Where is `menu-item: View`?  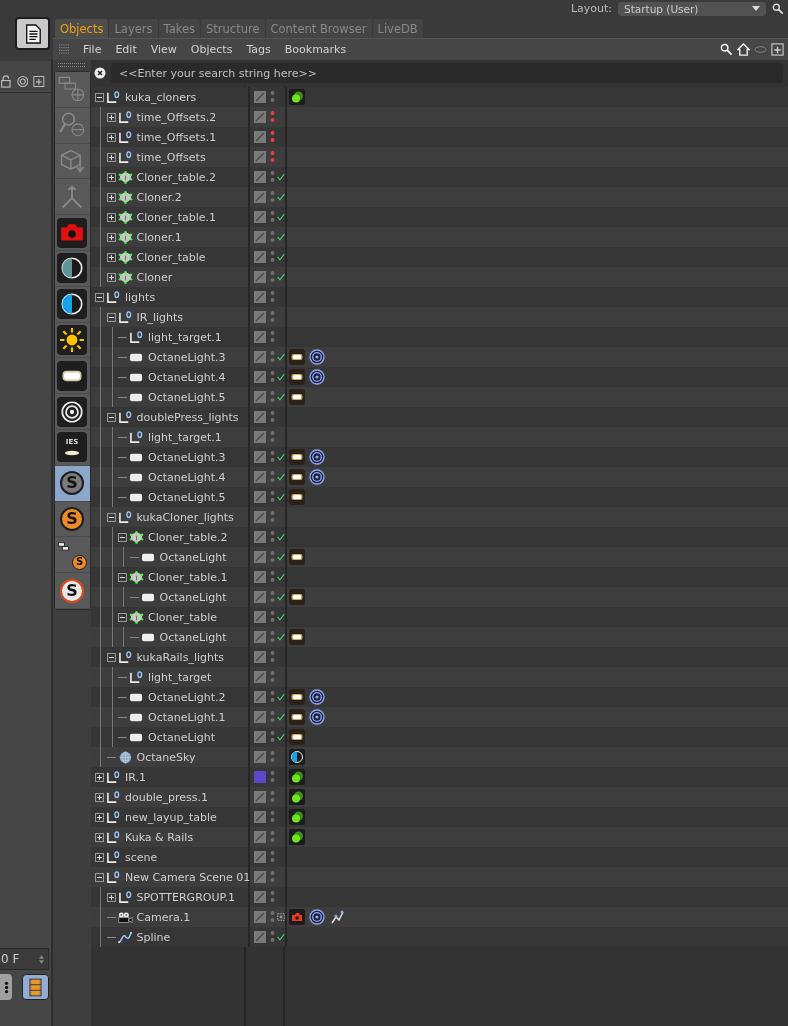
menu-item: View is located at coordinates (163, 49).